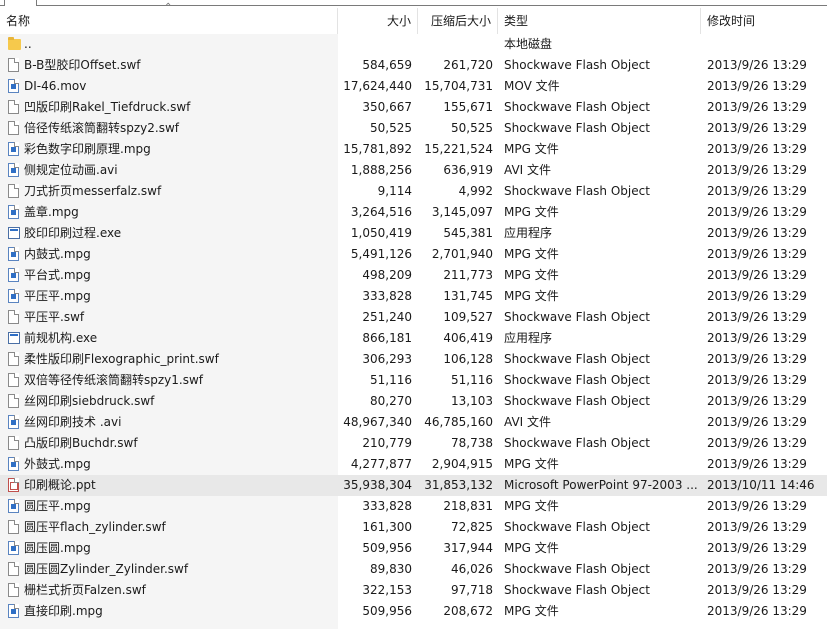 This screenshot has width=827, height=629. I want to click on file-name: 丝网印刷技术 .avi, so click(73, 422).